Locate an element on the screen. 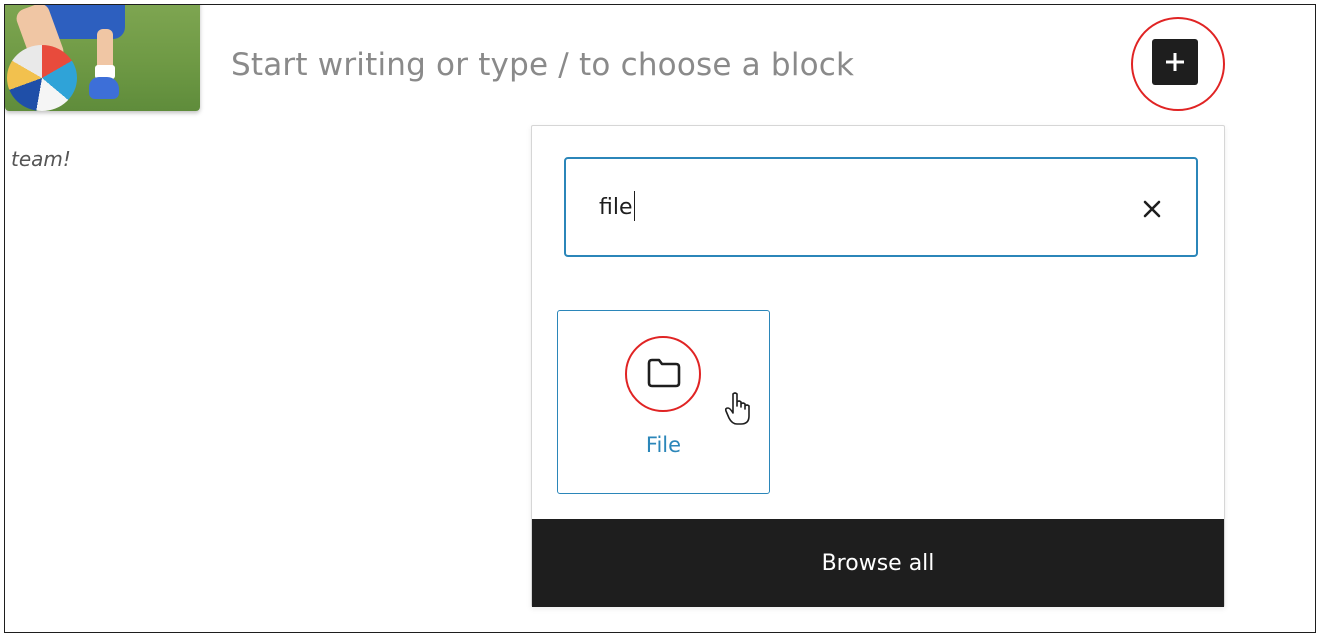 The width and height of the screenshot is (1320, 637). hand-pointer-cursor-icon is located at coordinates (737, 408).